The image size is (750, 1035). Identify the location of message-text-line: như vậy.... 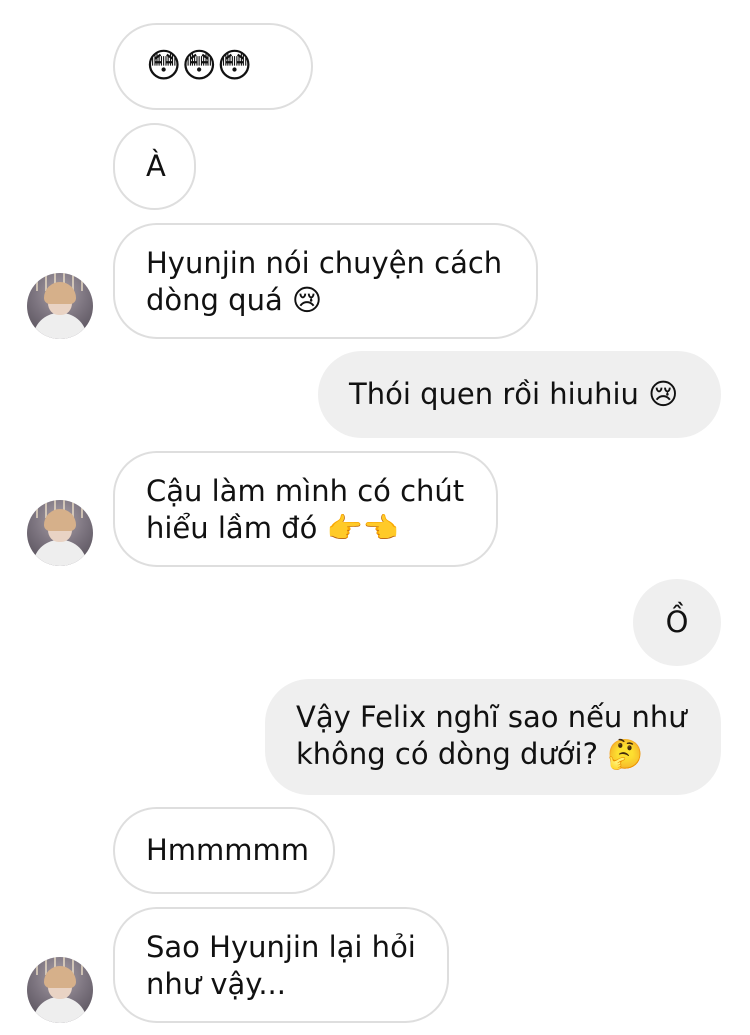
(216, 984).